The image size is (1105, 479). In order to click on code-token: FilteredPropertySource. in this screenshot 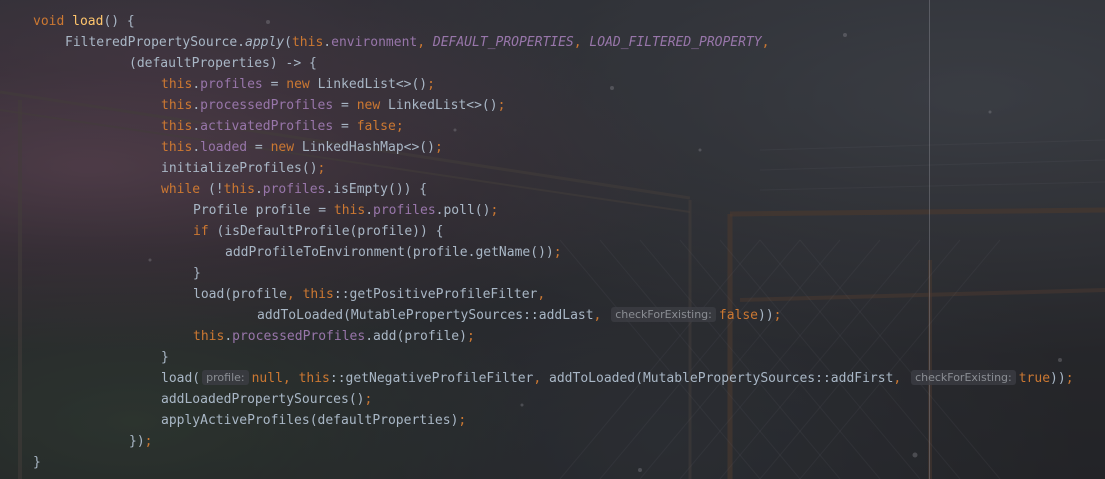, I will do `click(155, 42)`.